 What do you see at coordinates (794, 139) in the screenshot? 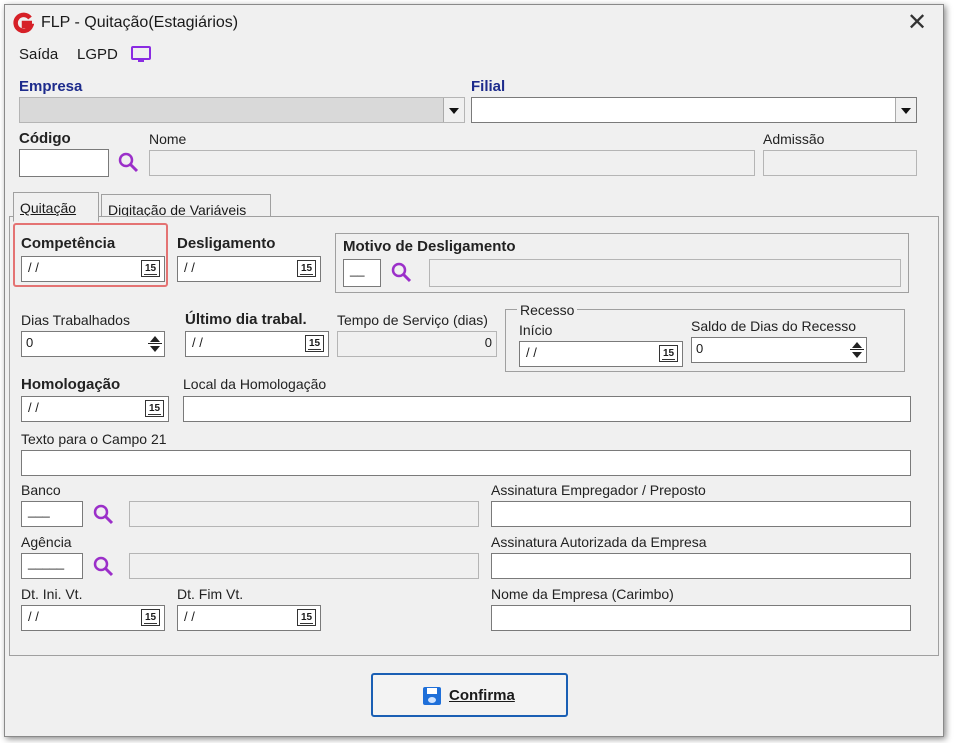
I see `admissao-label: Admissão` at bounding box center [794, 139].